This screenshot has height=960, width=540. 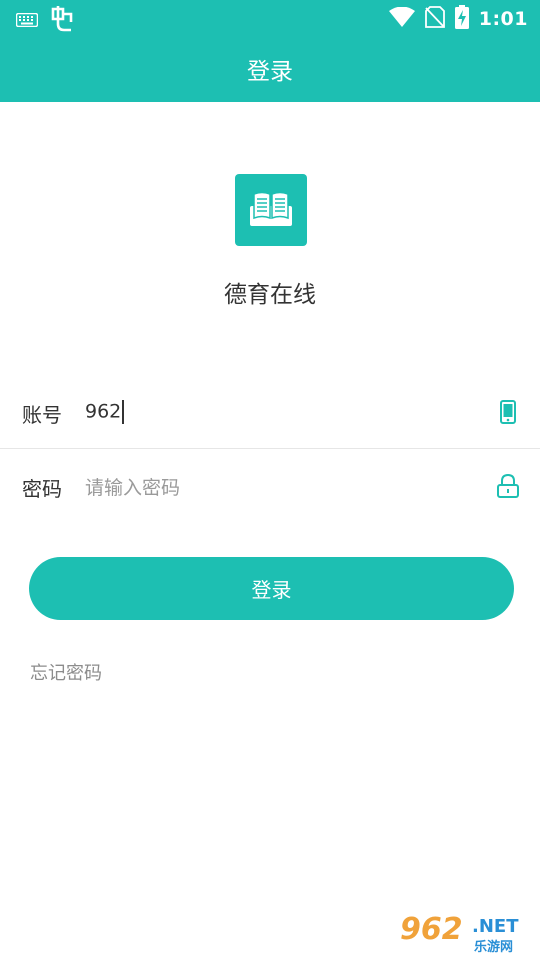 What do you see at coordinates (270, 72) in the screenshot?
I see `page-title: 登录` at bounding box center [270, 72].